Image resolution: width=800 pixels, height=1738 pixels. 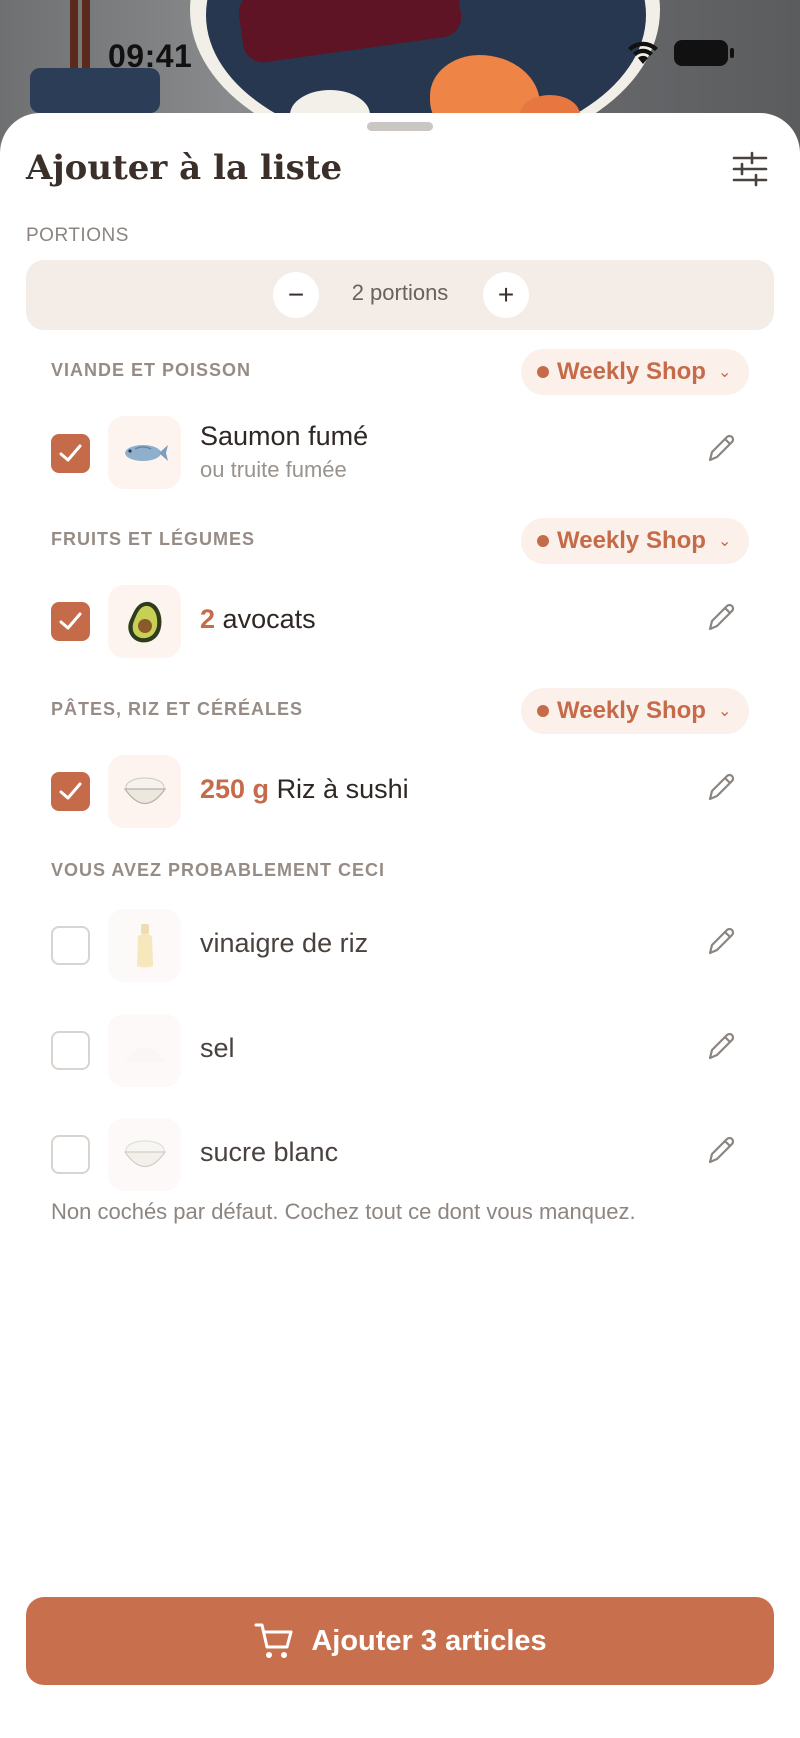 I want to click on wifi-icon, so click(x=643, y=52).